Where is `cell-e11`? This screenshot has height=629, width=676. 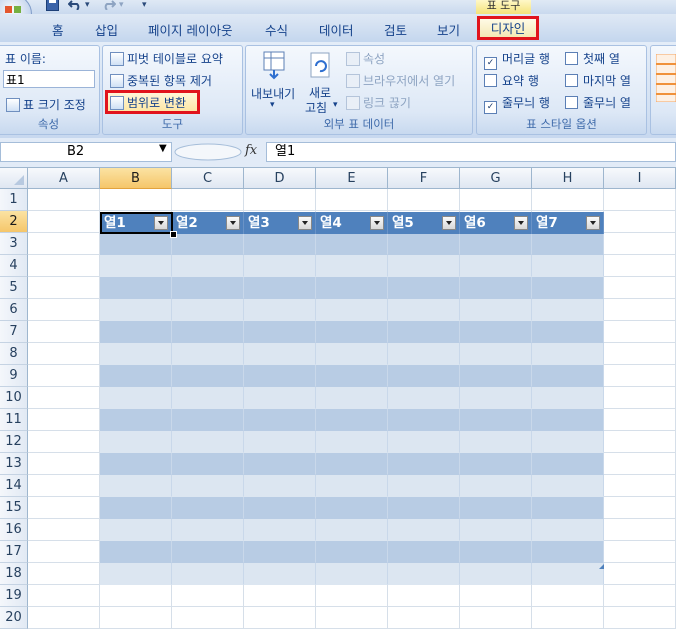 cell-e11 is located at coordinates (352, 420).